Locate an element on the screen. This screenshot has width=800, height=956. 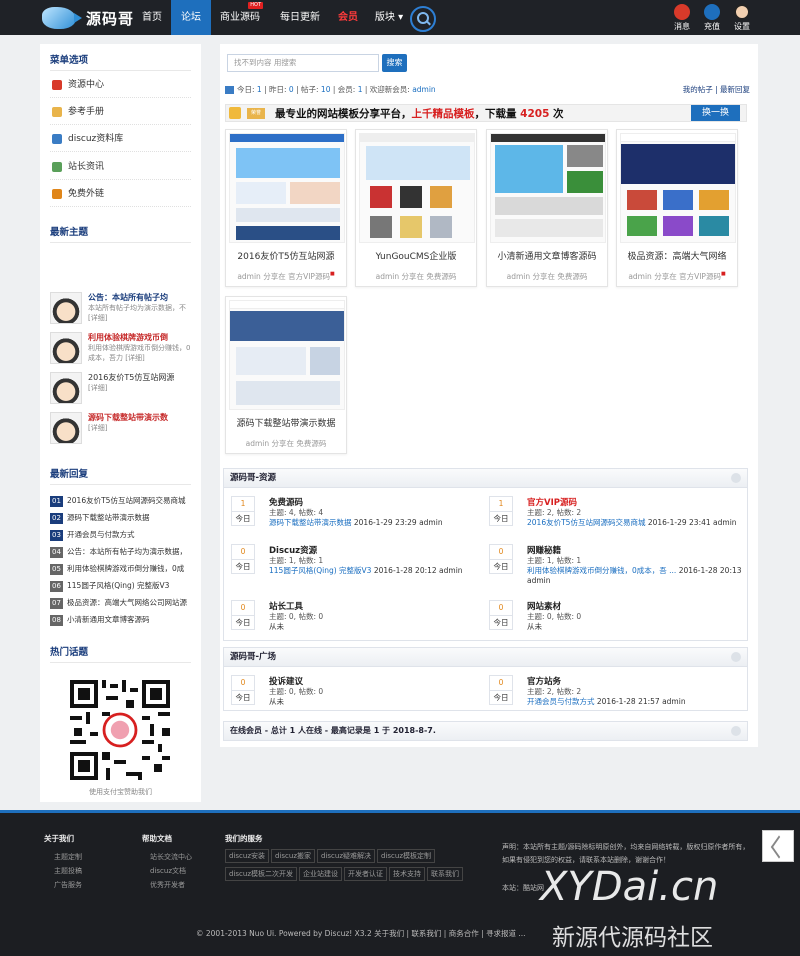
topic-item: 源码下载整站带演示数 [详细] is located at coordinates (120, 431).